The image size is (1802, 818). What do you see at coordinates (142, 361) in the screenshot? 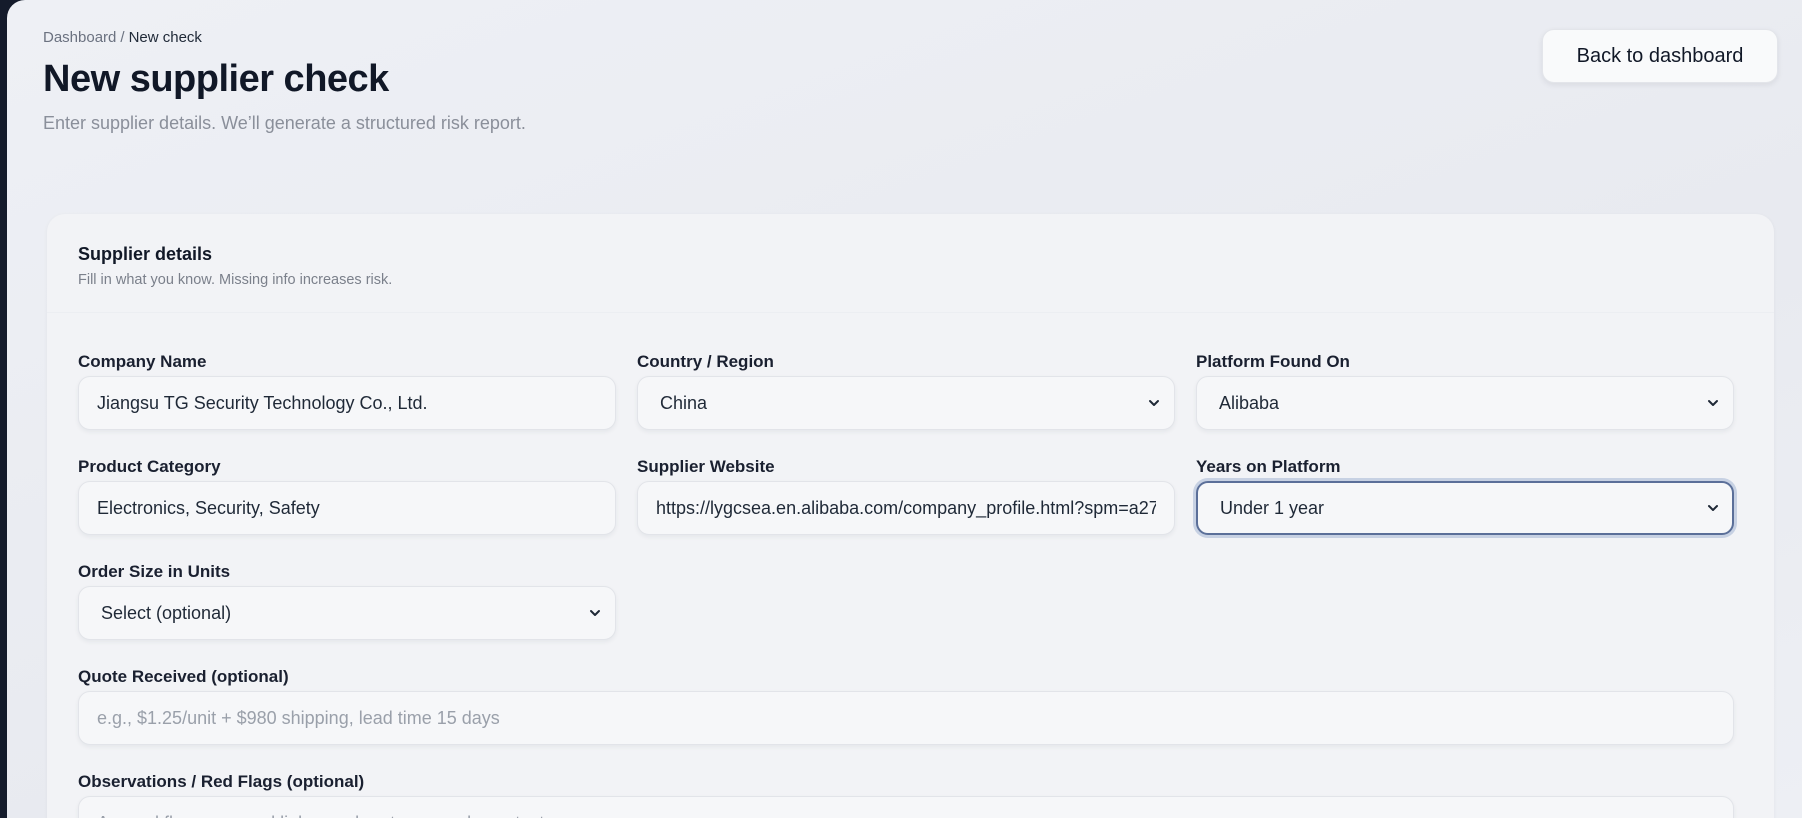
I see `company-name-label: Company Name` at bounding box center [142, 361].